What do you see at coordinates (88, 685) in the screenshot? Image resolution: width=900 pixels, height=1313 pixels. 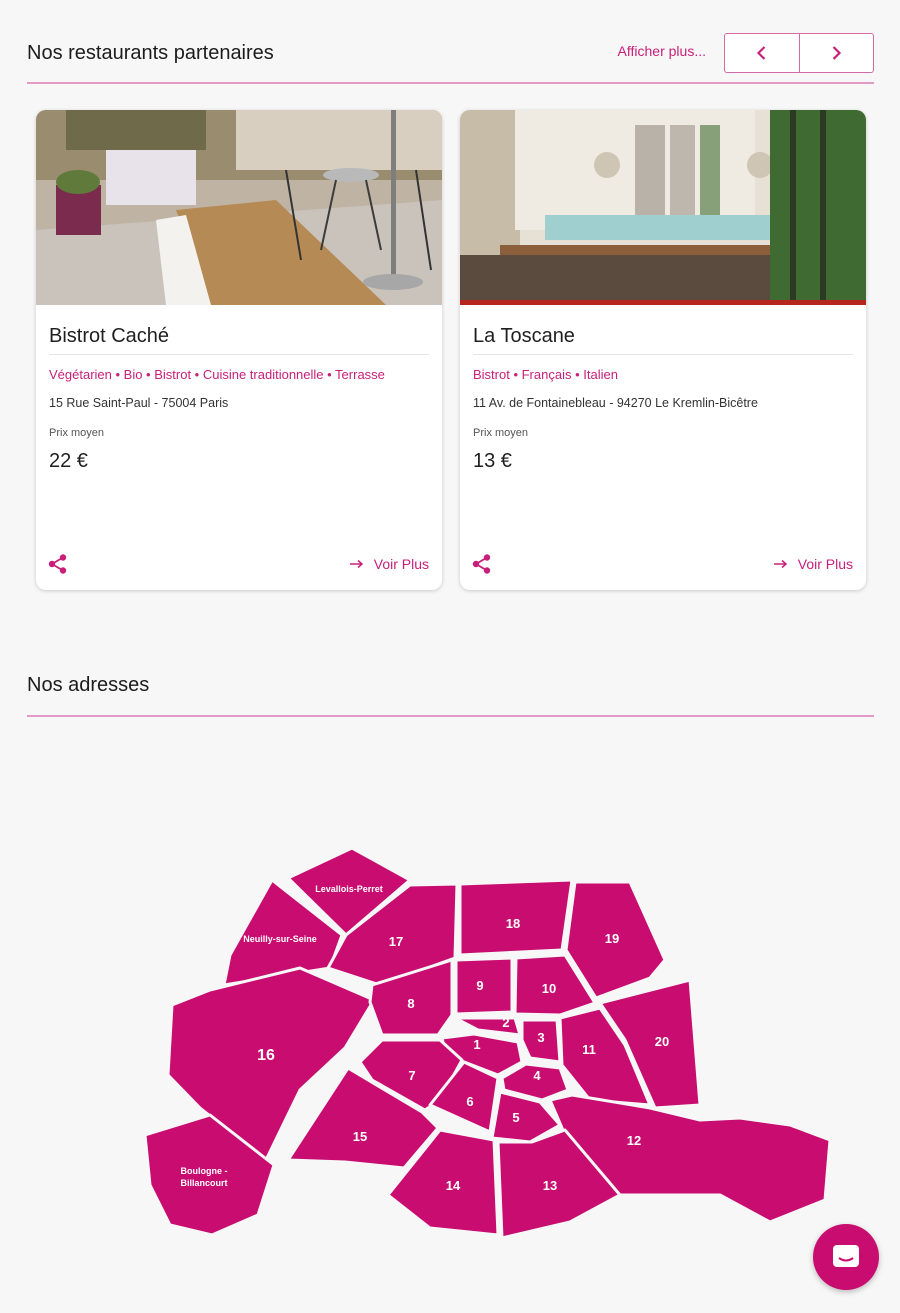 I see `addresses-title: Nos adresses` at bounding box center [88, 685].